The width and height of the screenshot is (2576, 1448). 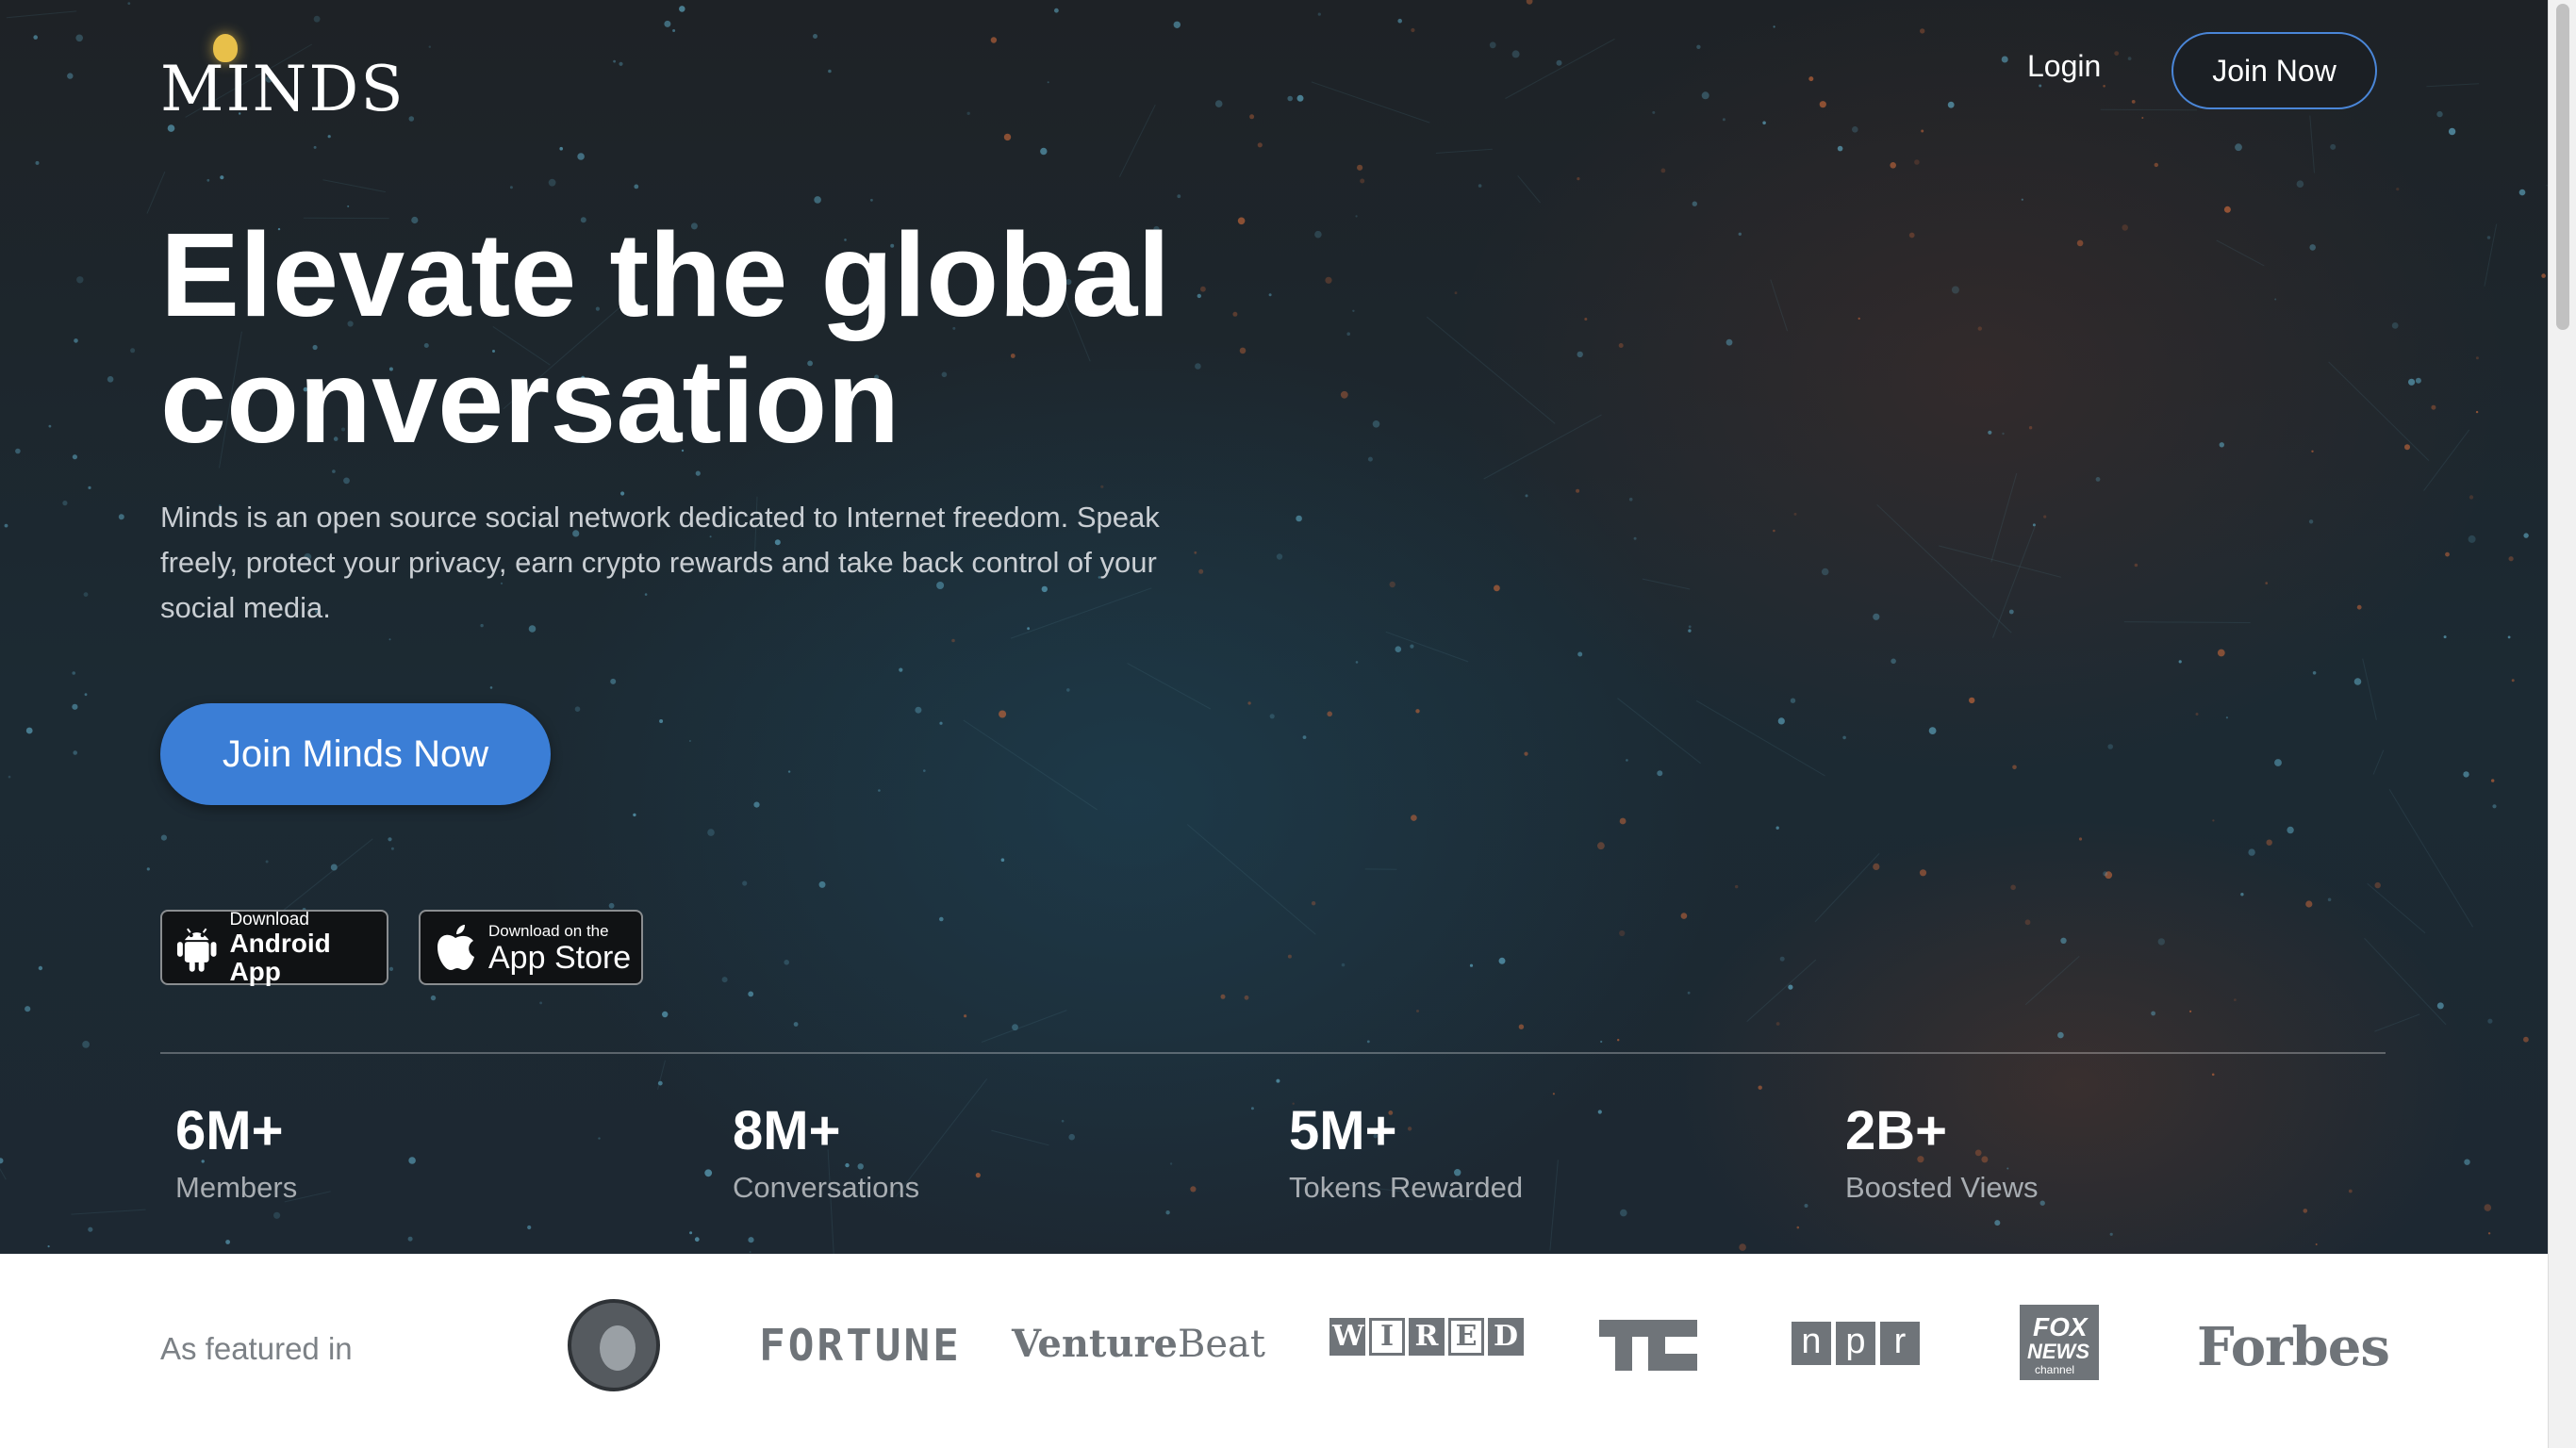 I want to click on scrollbar-thumb, so click(x=2562, y=167).